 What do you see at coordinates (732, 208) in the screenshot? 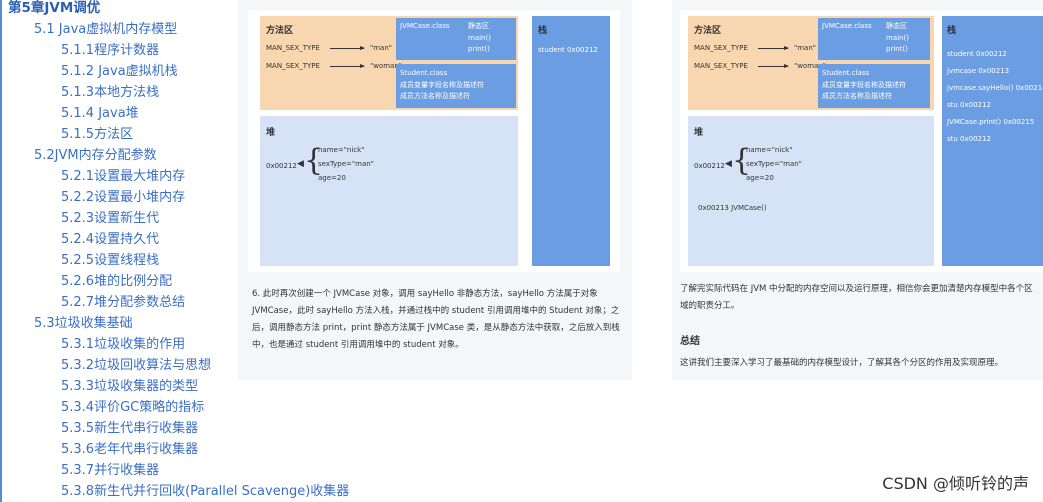
I see `jvmcase-object: 0x00213 JVMCase()` at bounding box center [732, 208].